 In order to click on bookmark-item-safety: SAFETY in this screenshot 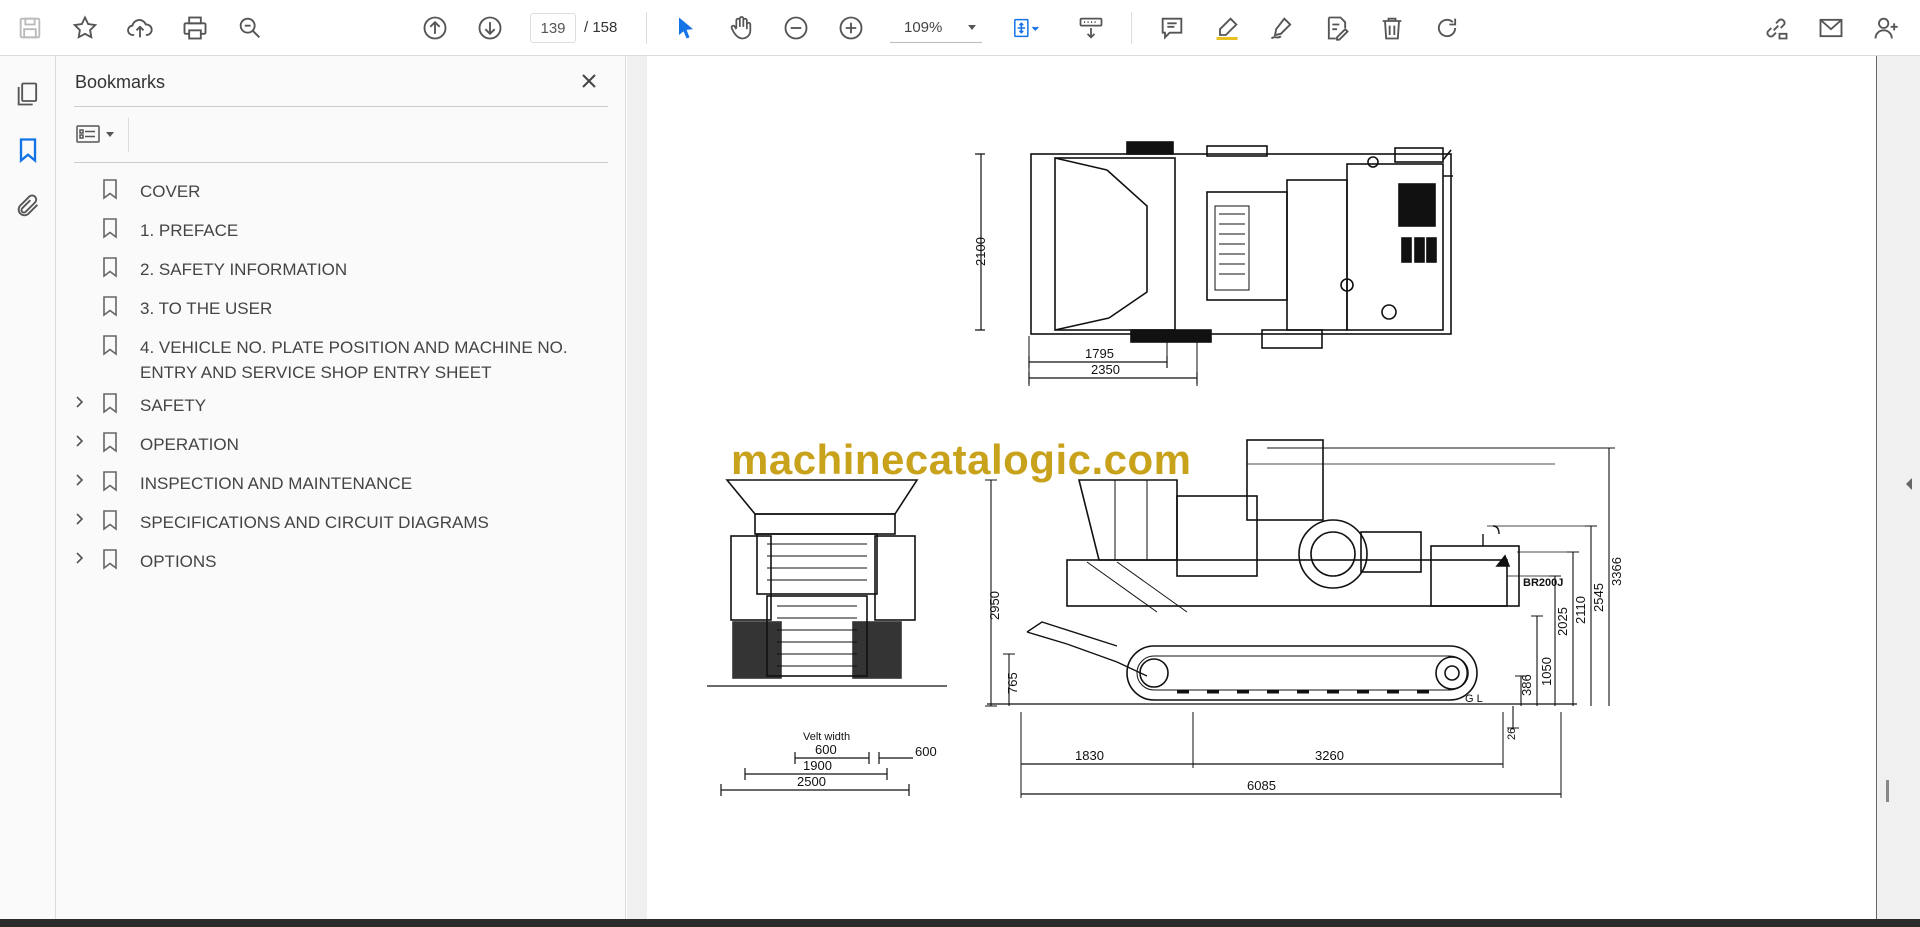, I will do `click(341, 404)`.